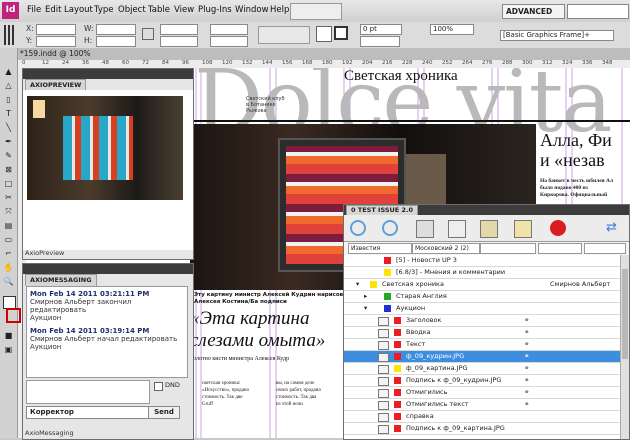  Describe the element at coordinates (484, 285) in the screenshot. I see `tree-row: ▾ Светская хроника Смирнов Альберт` at that location.